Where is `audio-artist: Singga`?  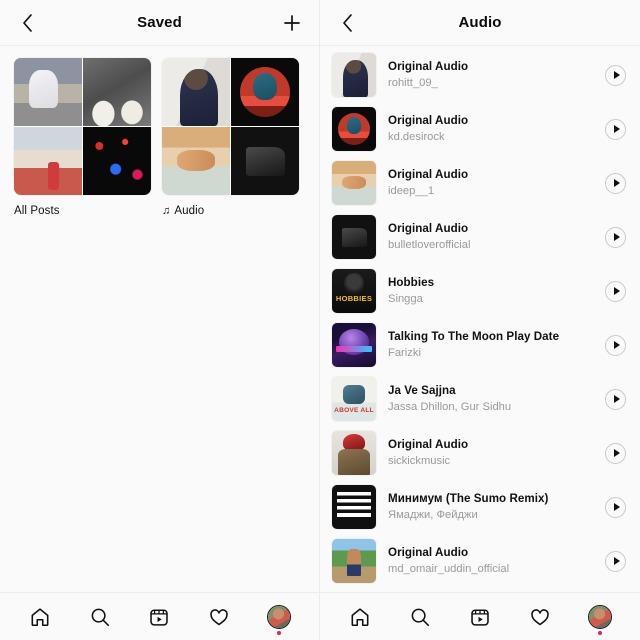 audio-artist: Singga is located at coordinates (405, 299).